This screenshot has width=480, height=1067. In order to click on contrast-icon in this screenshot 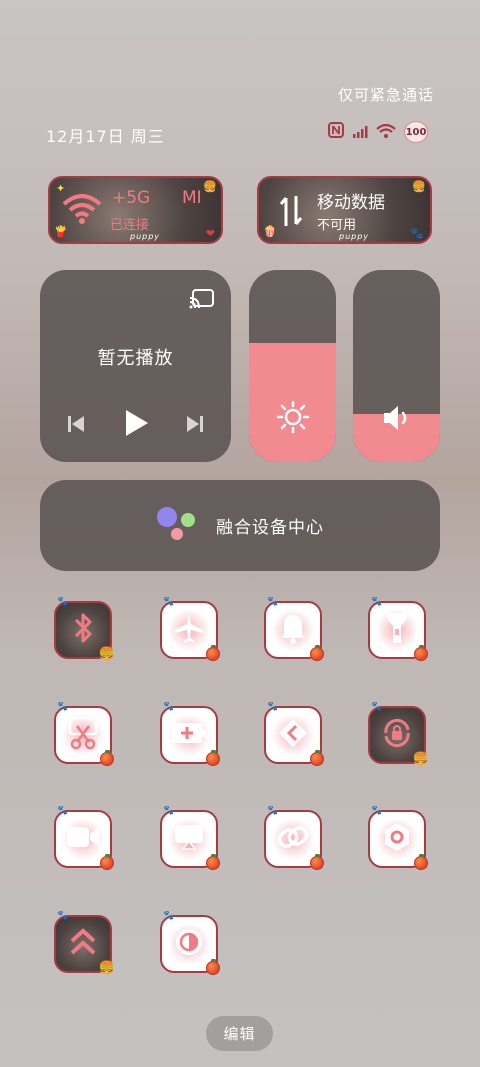, I will do `click(189, 944)`.